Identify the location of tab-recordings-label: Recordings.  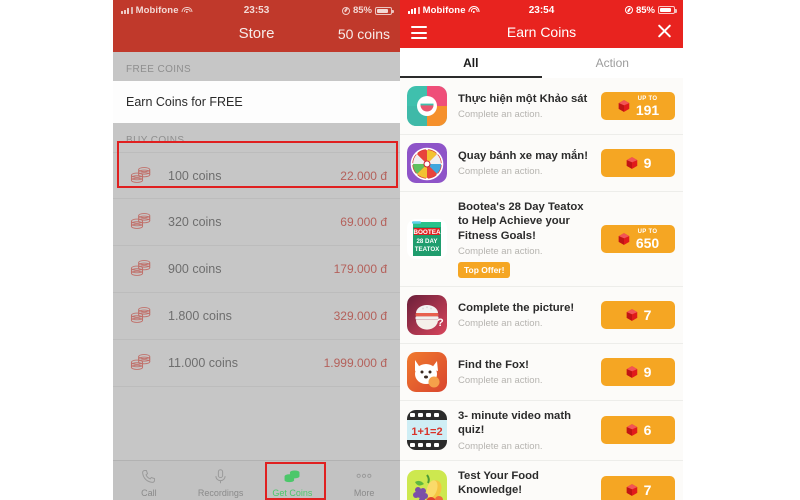
(220, 492).